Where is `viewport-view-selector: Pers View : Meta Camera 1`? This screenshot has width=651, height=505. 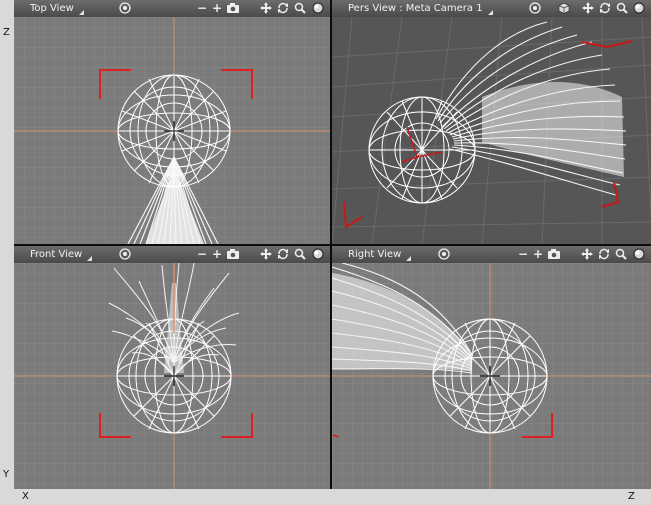
viewport-view-selector: Pers View : Meta Camera 1 is located at coordinates (421, 8).